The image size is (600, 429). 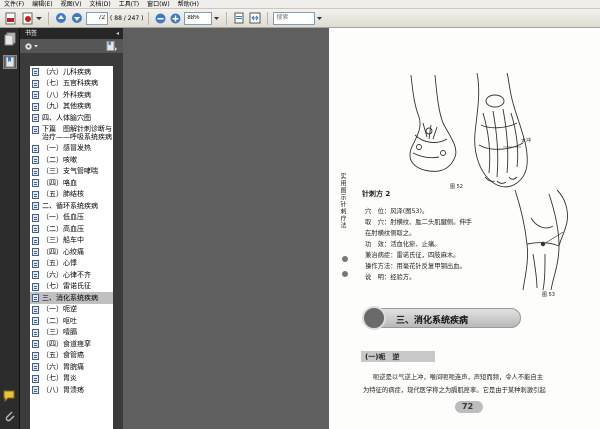 I want to click on bookmark-item: （四）食道痉挛, so click(x=71, y=344).